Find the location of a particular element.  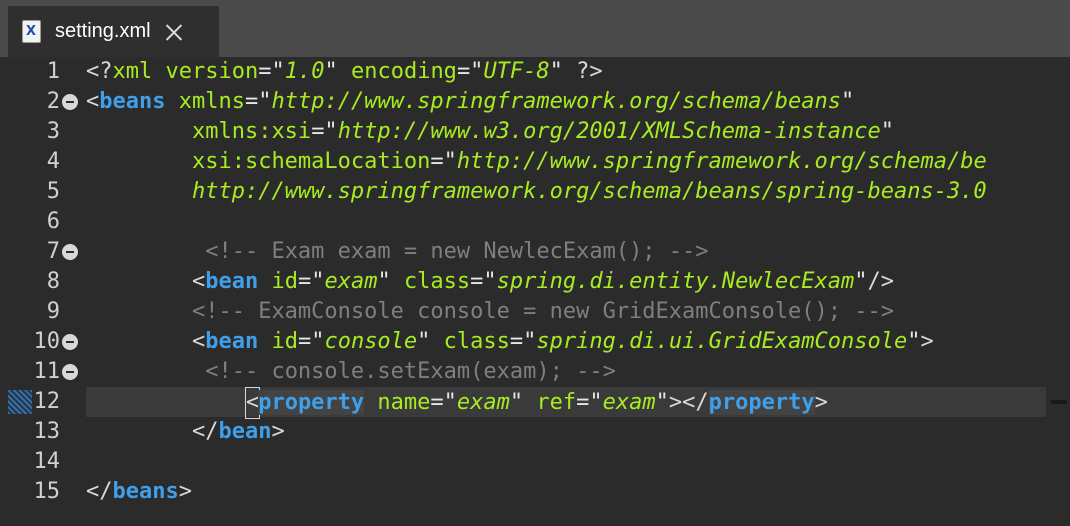

token: spring.di.entity.NewlecExam is located at coordinates (675, 281).